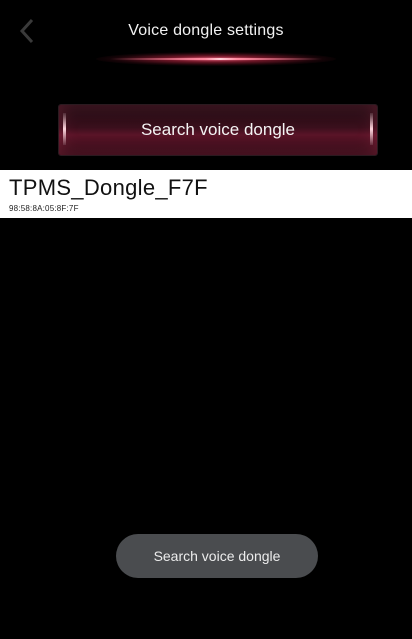 The height and width of the screenshot is (639, 412). I want to click on toast-text: Search voice dongle, so click(217, 556).